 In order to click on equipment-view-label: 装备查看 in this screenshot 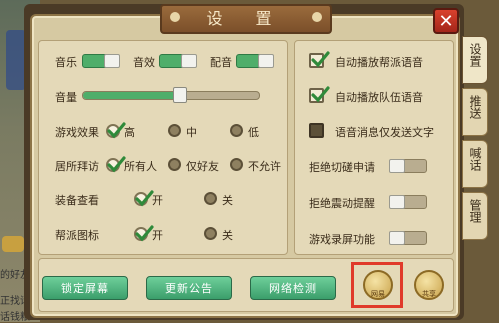, I will do `click(77, 200)`.